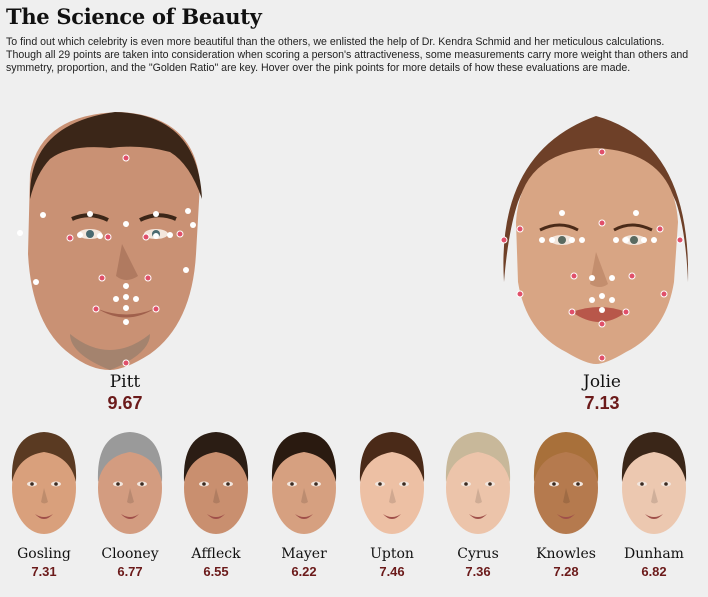 The width and height of the screenshot is (708, 597). What do you see at coordinates (216, 554) in the screenshot?
I see `celebrity-name: Affleck` at bounding box center [216, 554].